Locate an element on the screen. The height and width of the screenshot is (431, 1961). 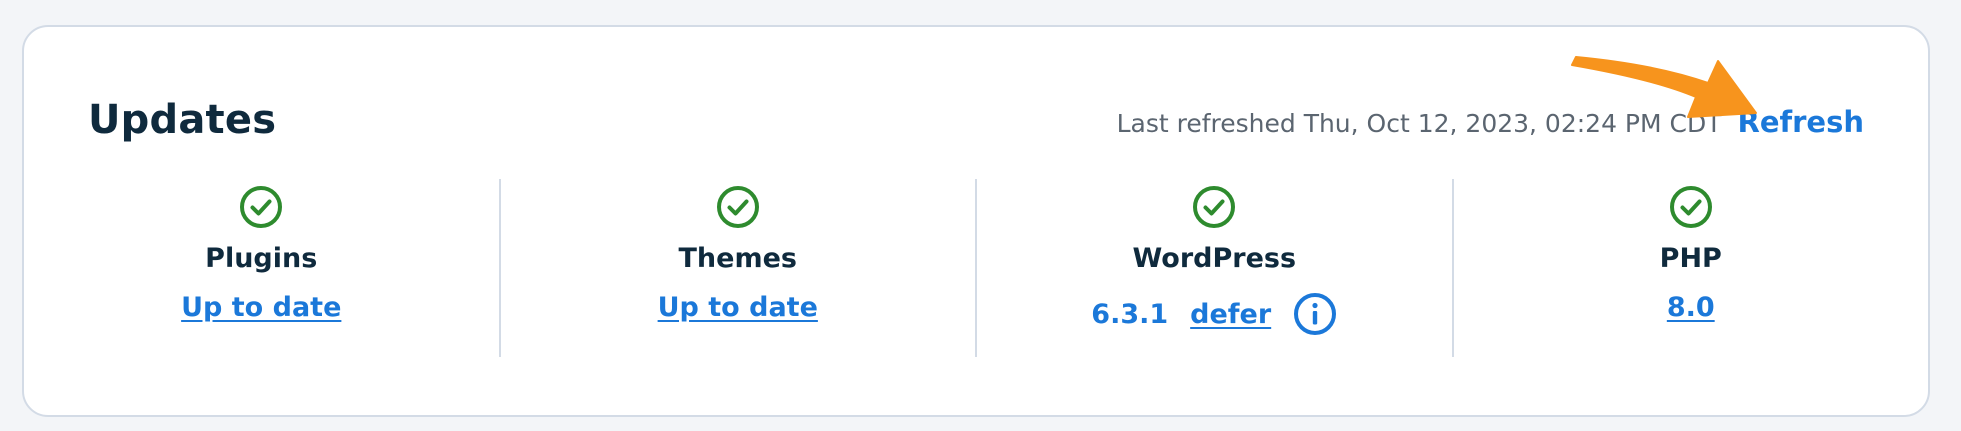
php-values: 8.0 is located at coordinates (1691, 307).